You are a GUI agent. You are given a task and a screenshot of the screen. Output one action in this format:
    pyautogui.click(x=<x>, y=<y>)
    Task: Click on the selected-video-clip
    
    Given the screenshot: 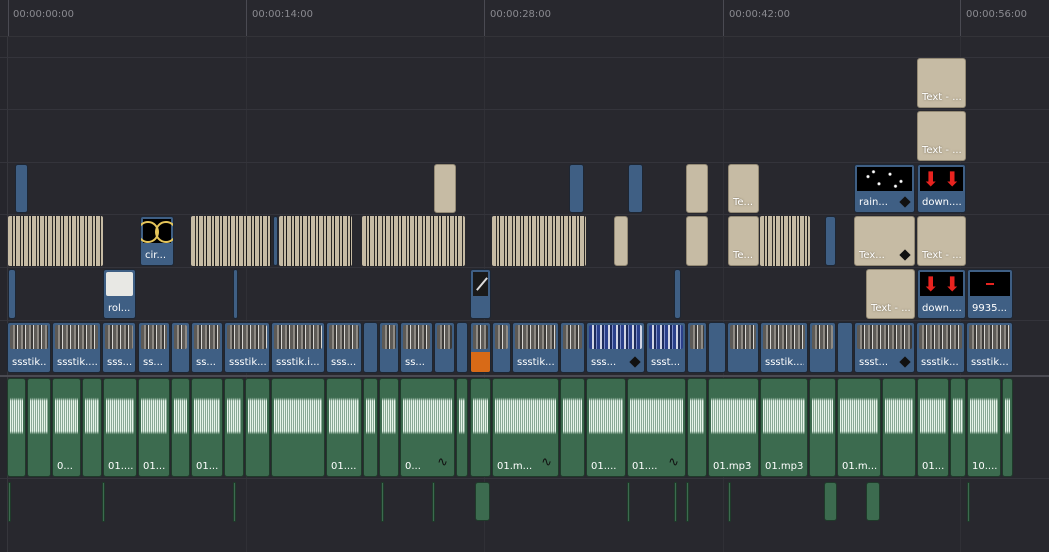 What is the action you would take?
    pyautogui.click(x=480, y=347)
    